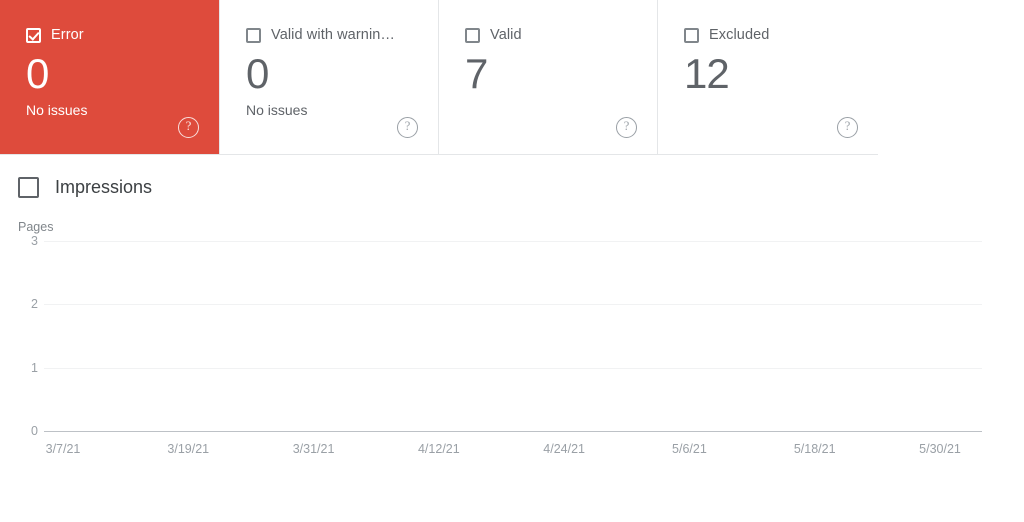  What do you see at coordinates (313, 449) in the screenshot?
I see `chart-x-tick-label: 3/31/21` at bounding box center [313, 449].